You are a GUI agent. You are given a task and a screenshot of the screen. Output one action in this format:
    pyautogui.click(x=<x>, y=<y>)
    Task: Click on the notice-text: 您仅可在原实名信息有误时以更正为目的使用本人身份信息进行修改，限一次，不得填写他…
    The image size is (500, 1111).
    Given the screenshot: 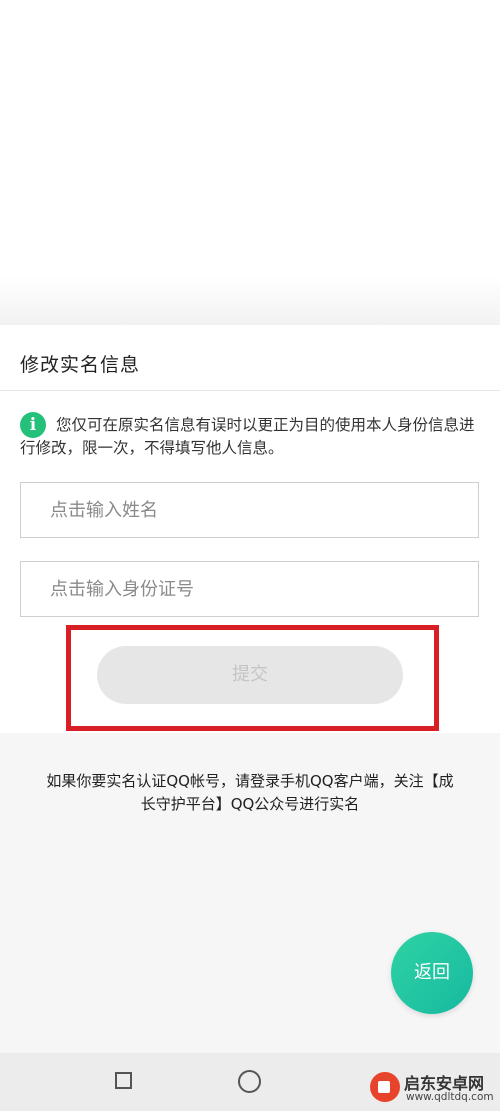 What is the action you would take?
    pyautogui.click(x=247, y=436)
    